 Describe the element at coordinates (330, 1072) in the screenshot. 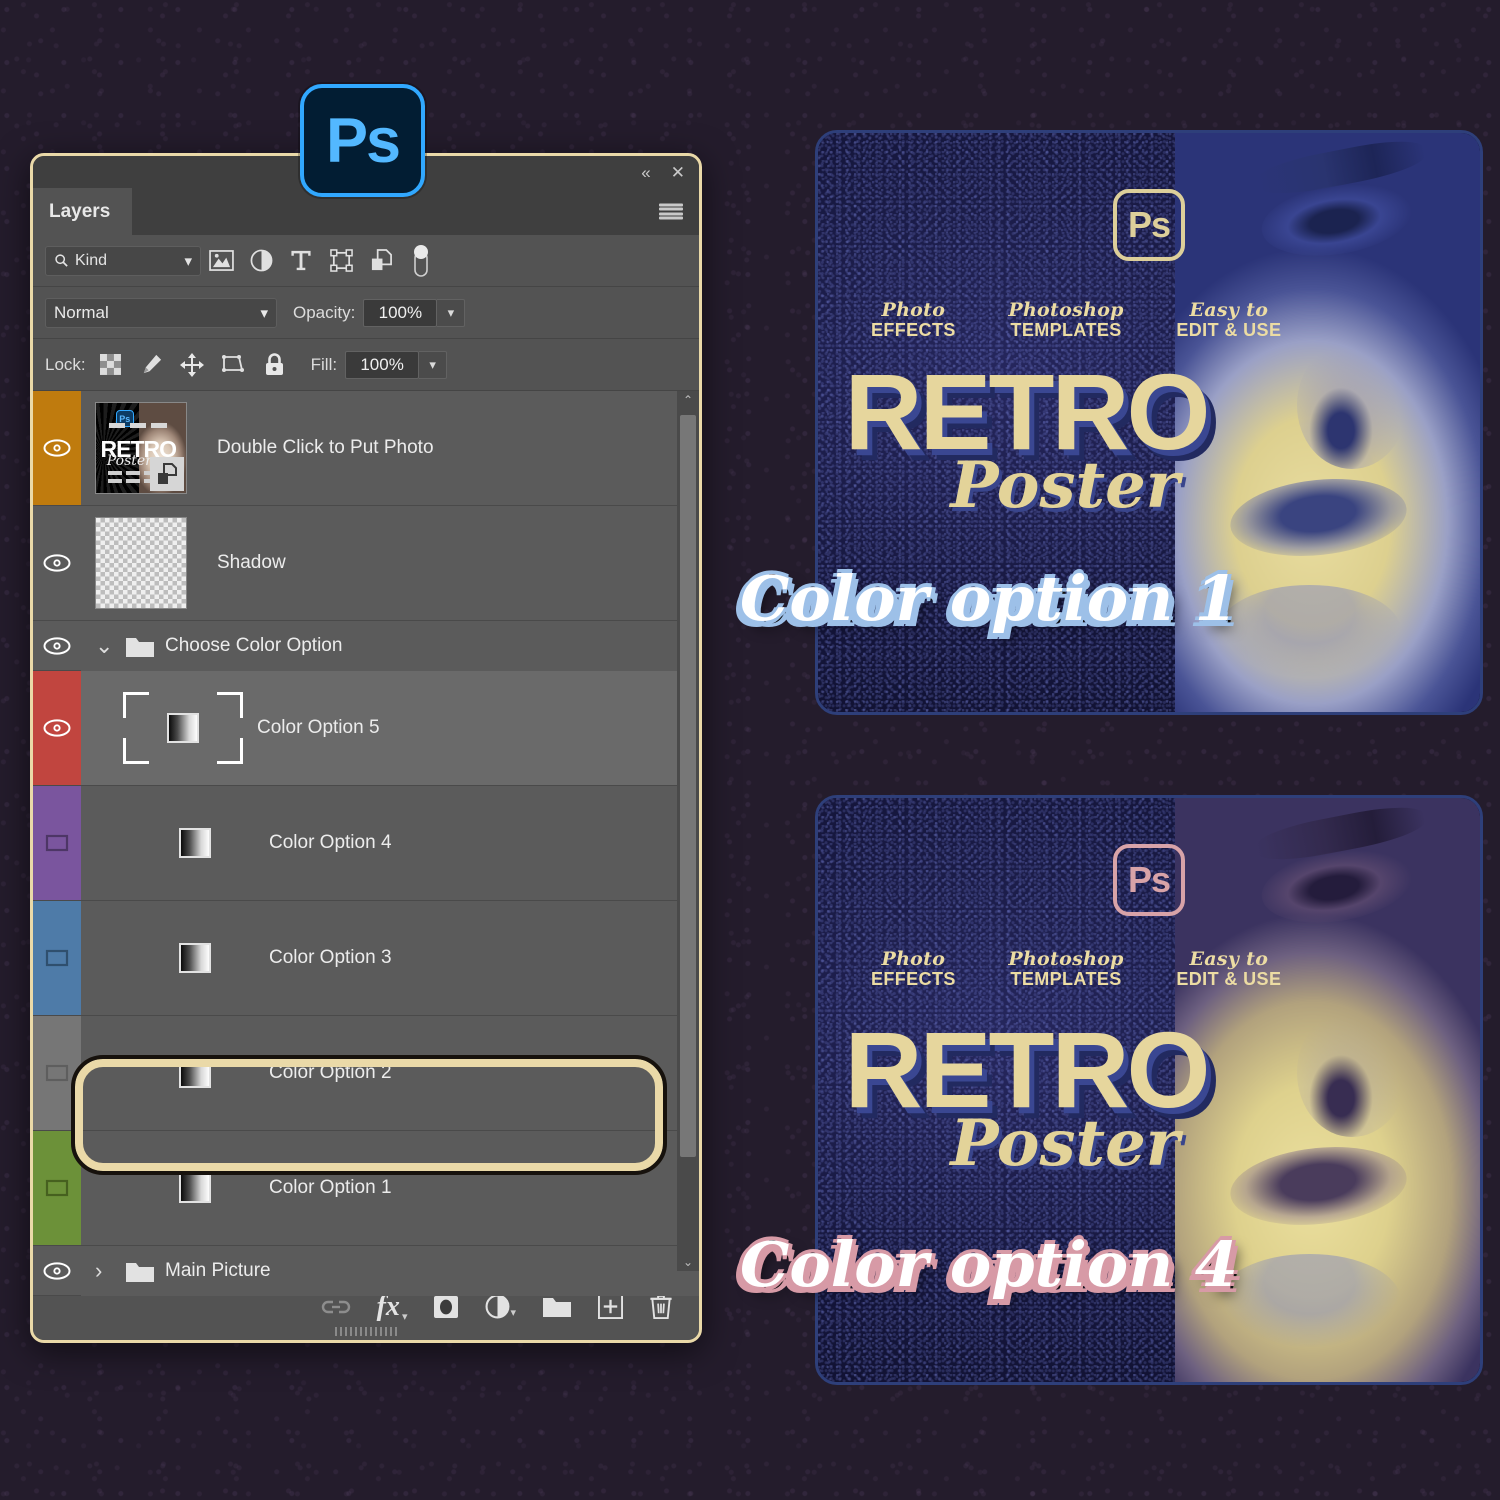

I see `layer-name: Color Option 2` at that location.